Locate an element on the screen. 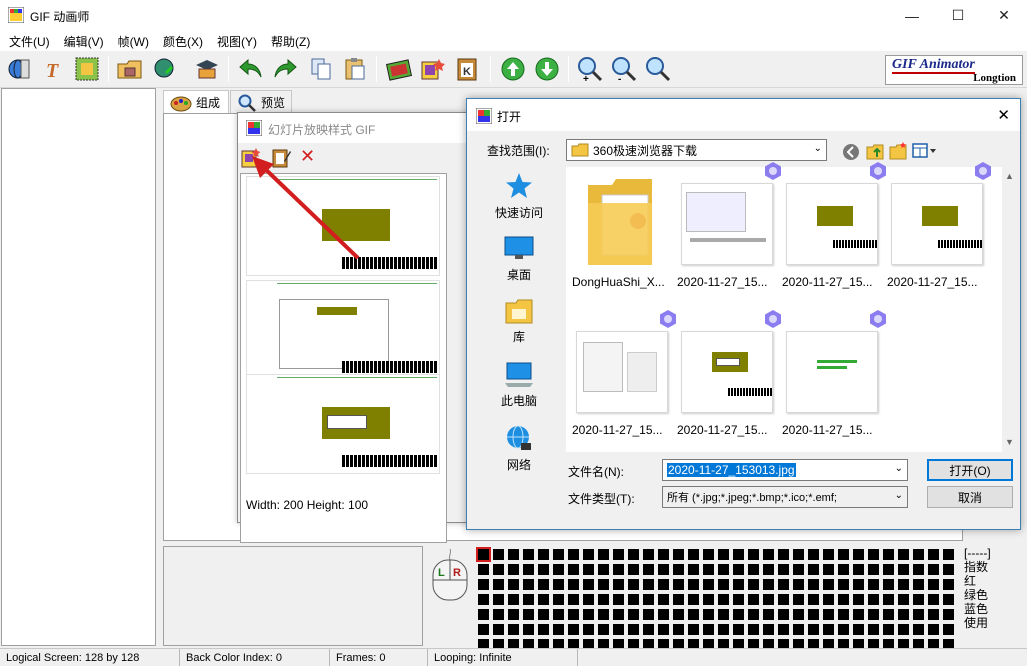 This screenshot has width=1027, height=666. place-network: 网络 is located at coordinates (519, 452).